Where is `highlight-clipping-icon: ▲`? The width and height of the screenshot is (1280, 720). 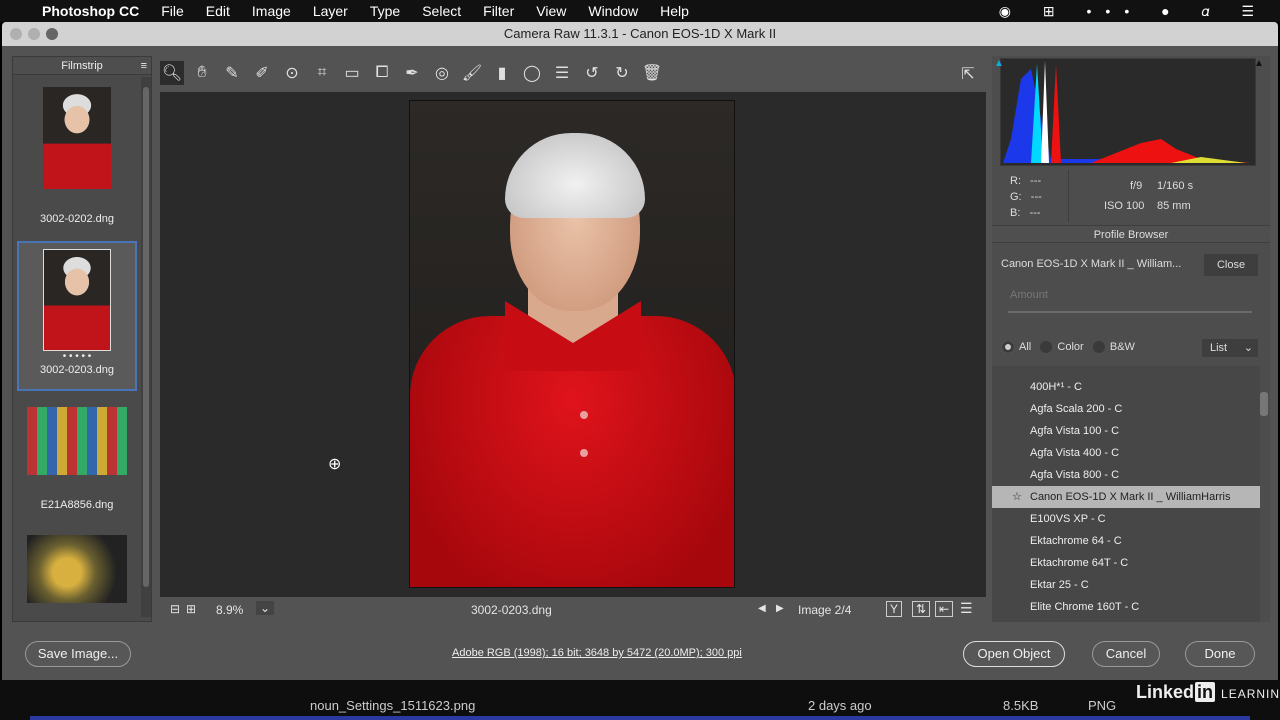 highlight-clipping-icon: ▲ is located at coordinates (1259, 63).